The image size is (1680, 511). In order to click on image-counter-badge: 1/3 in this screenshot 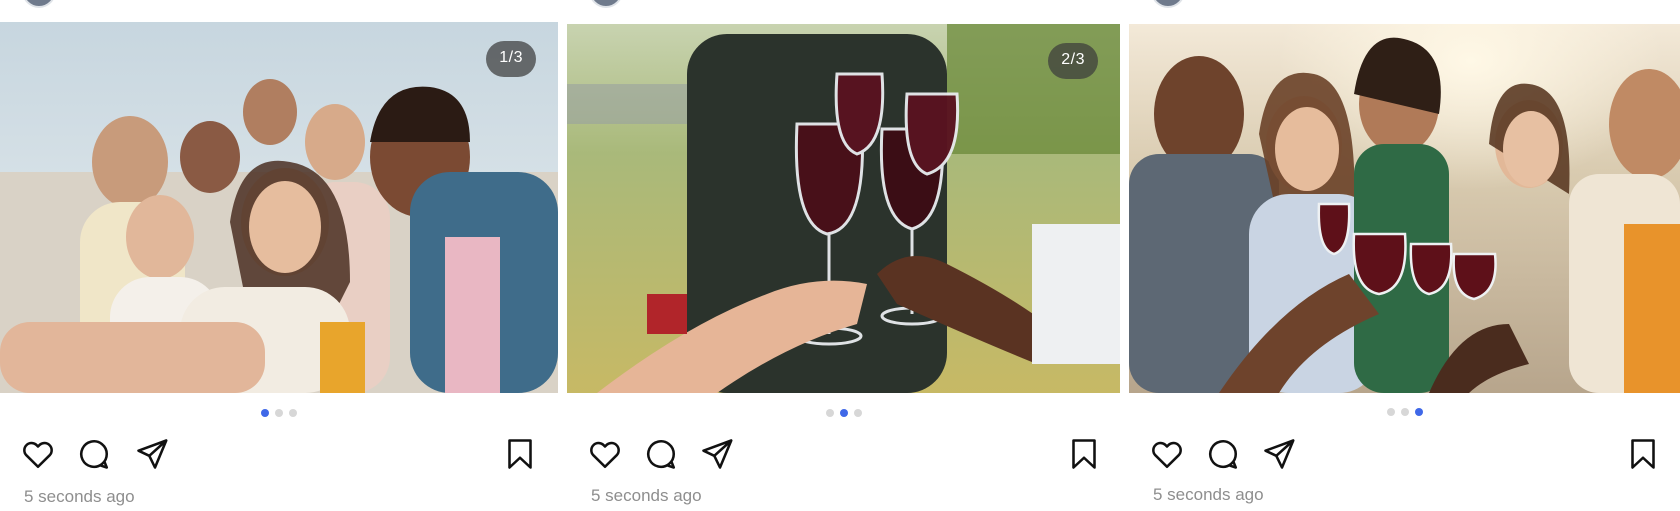, I will do `click(511, 59)`.